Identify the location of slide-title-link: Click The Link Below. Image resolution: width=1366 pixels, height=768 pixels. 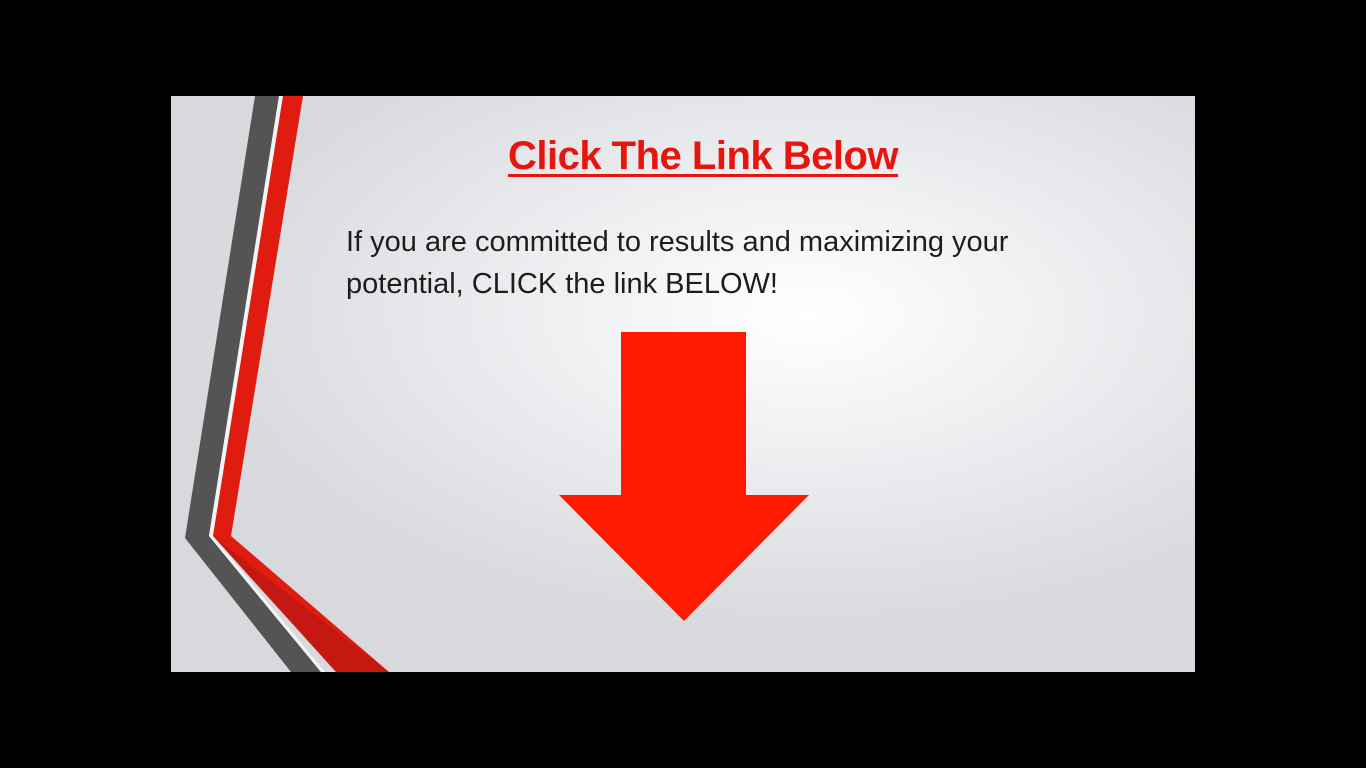
(683, 156).